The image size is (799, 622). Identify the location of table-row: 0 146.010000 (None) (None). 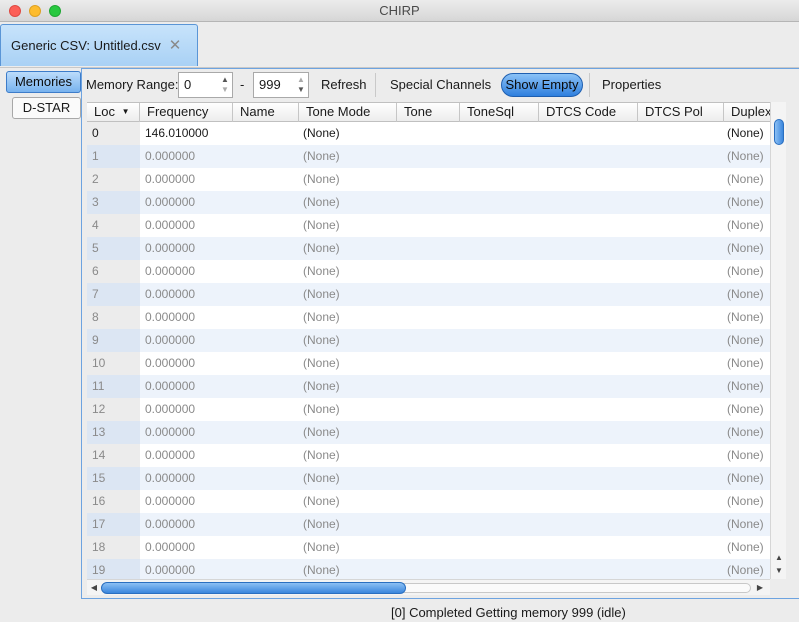
(428, 133).